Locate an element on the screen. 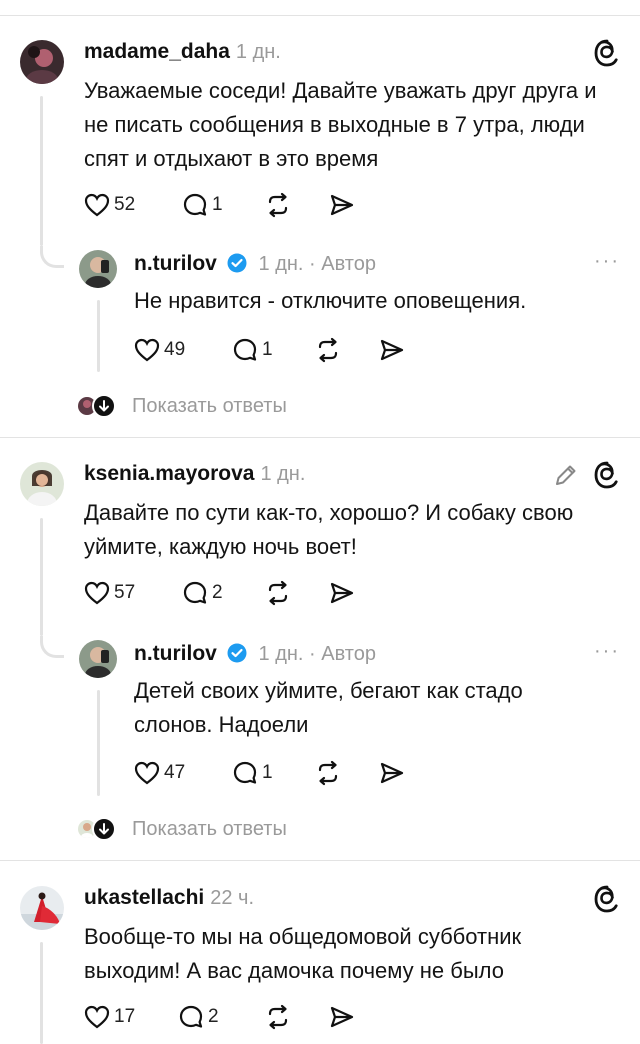 This screenshot has height=1044, width=640. username: ksenia.mayorova is located at coordinates (169, 473).